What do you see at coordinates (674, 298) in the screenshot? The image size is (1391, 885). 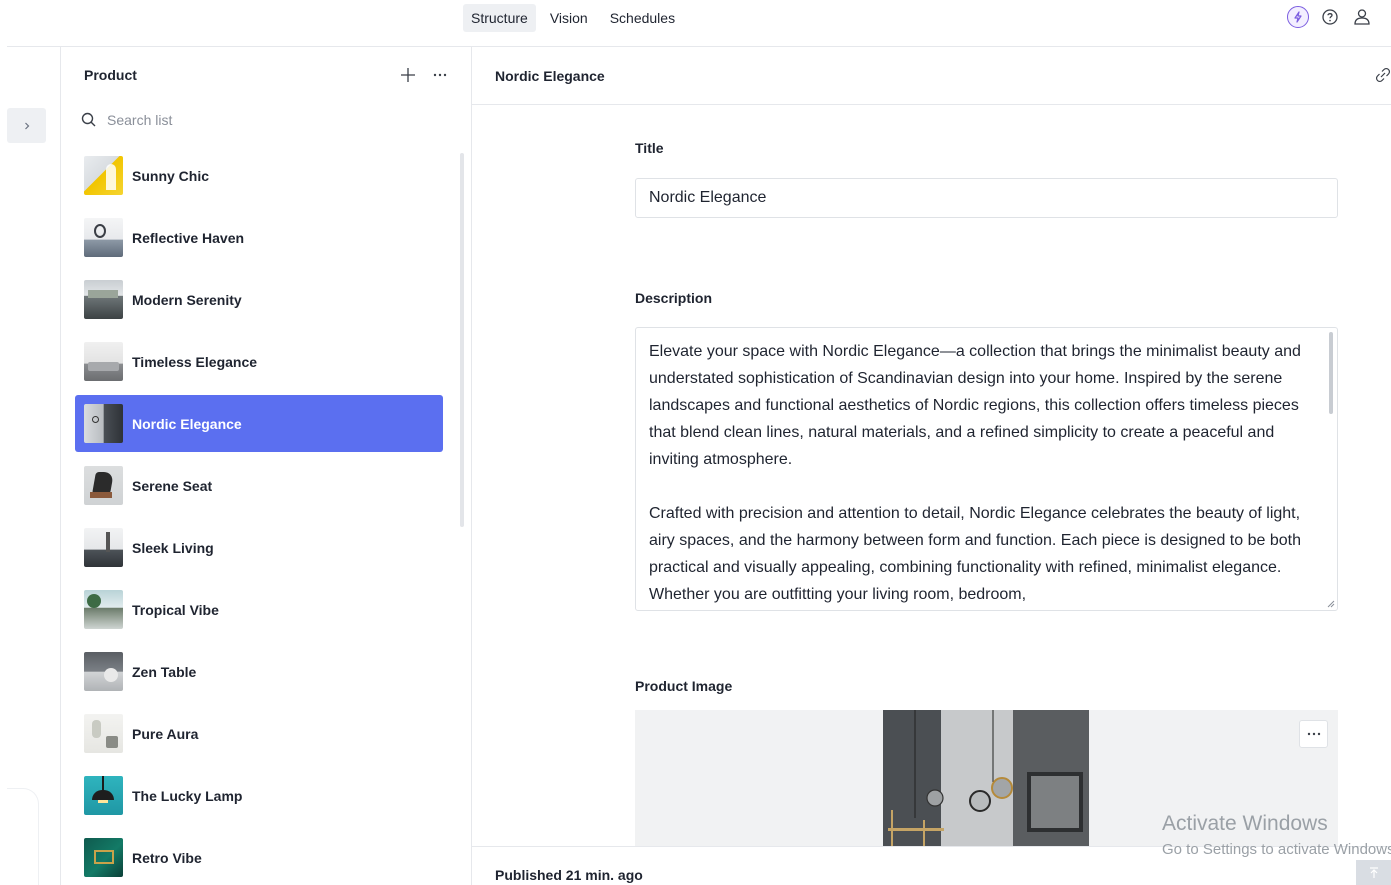 I see `description-label: Description` at bounding box center [674, 298].